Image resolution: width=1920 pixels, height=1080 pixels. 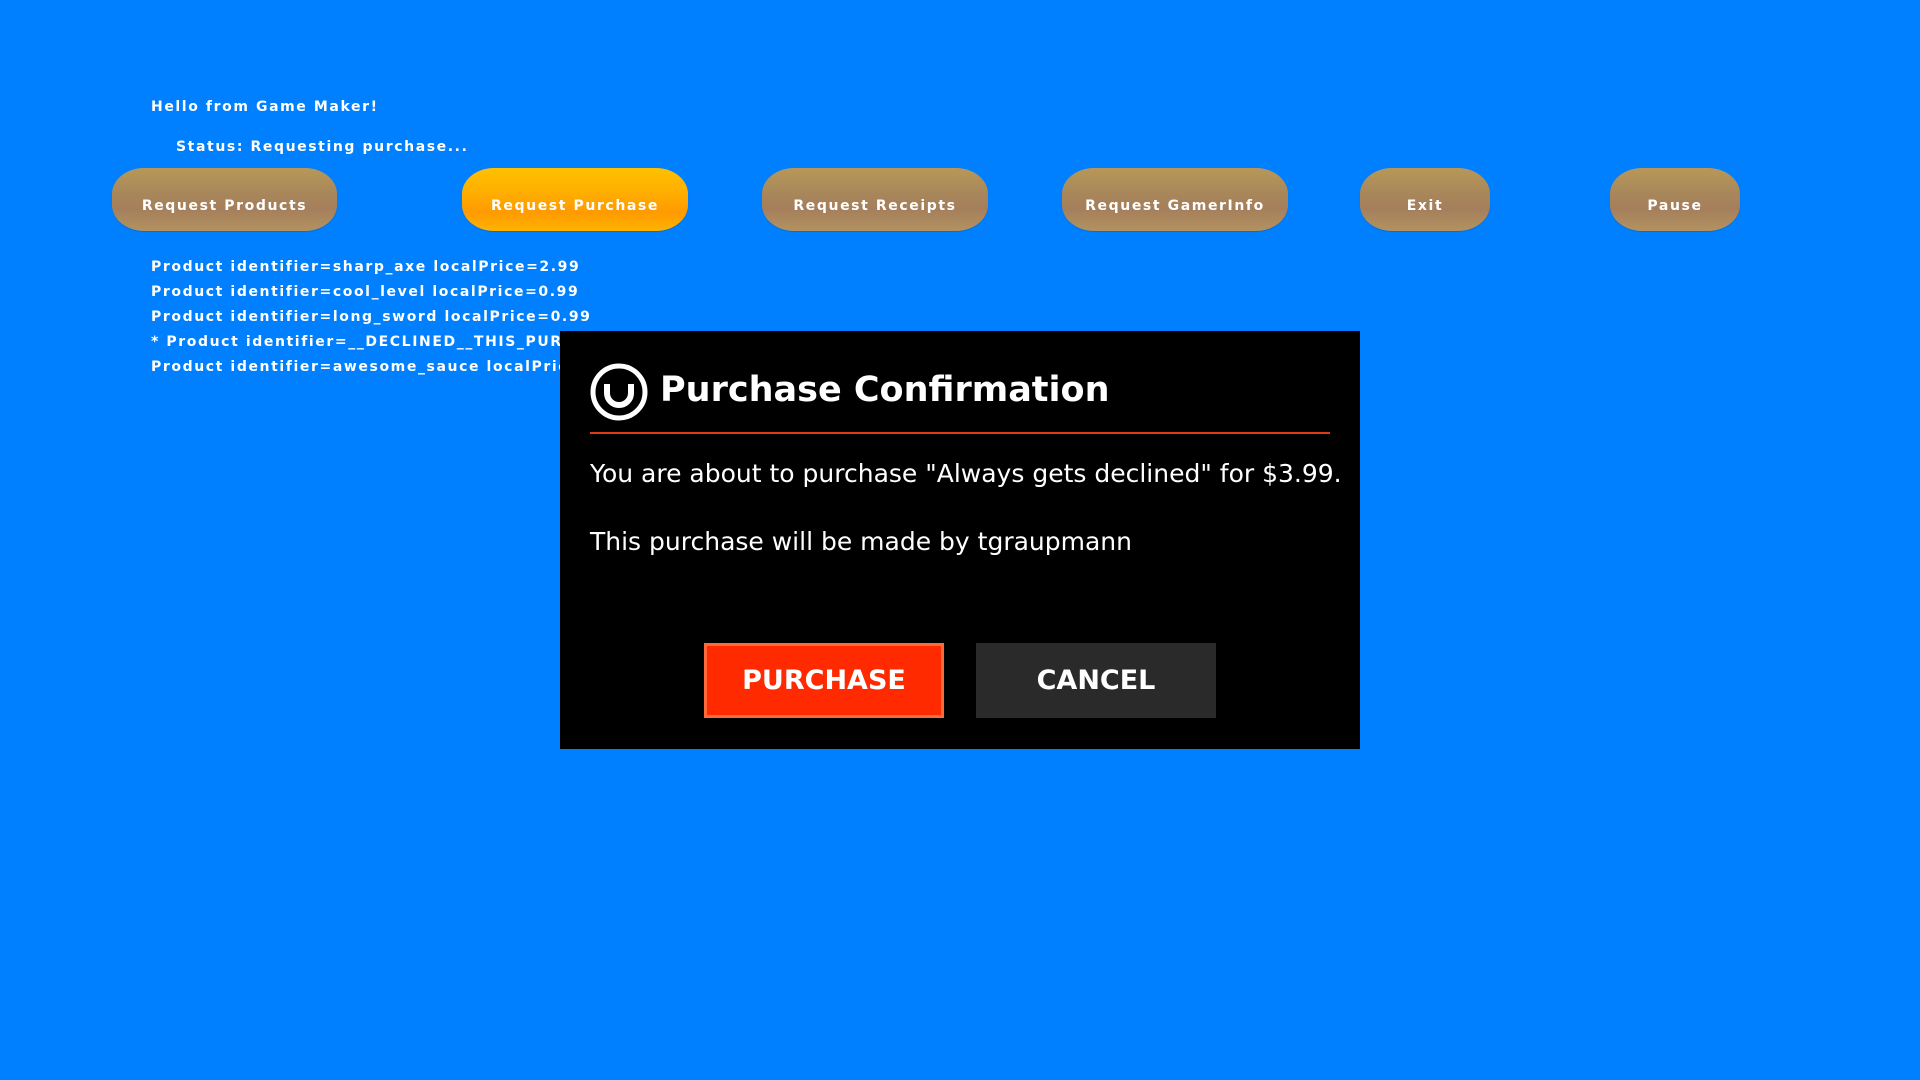 I want to click on request-gamerinfo-label: Request GamerInfo, so click(x=1175, y=206).